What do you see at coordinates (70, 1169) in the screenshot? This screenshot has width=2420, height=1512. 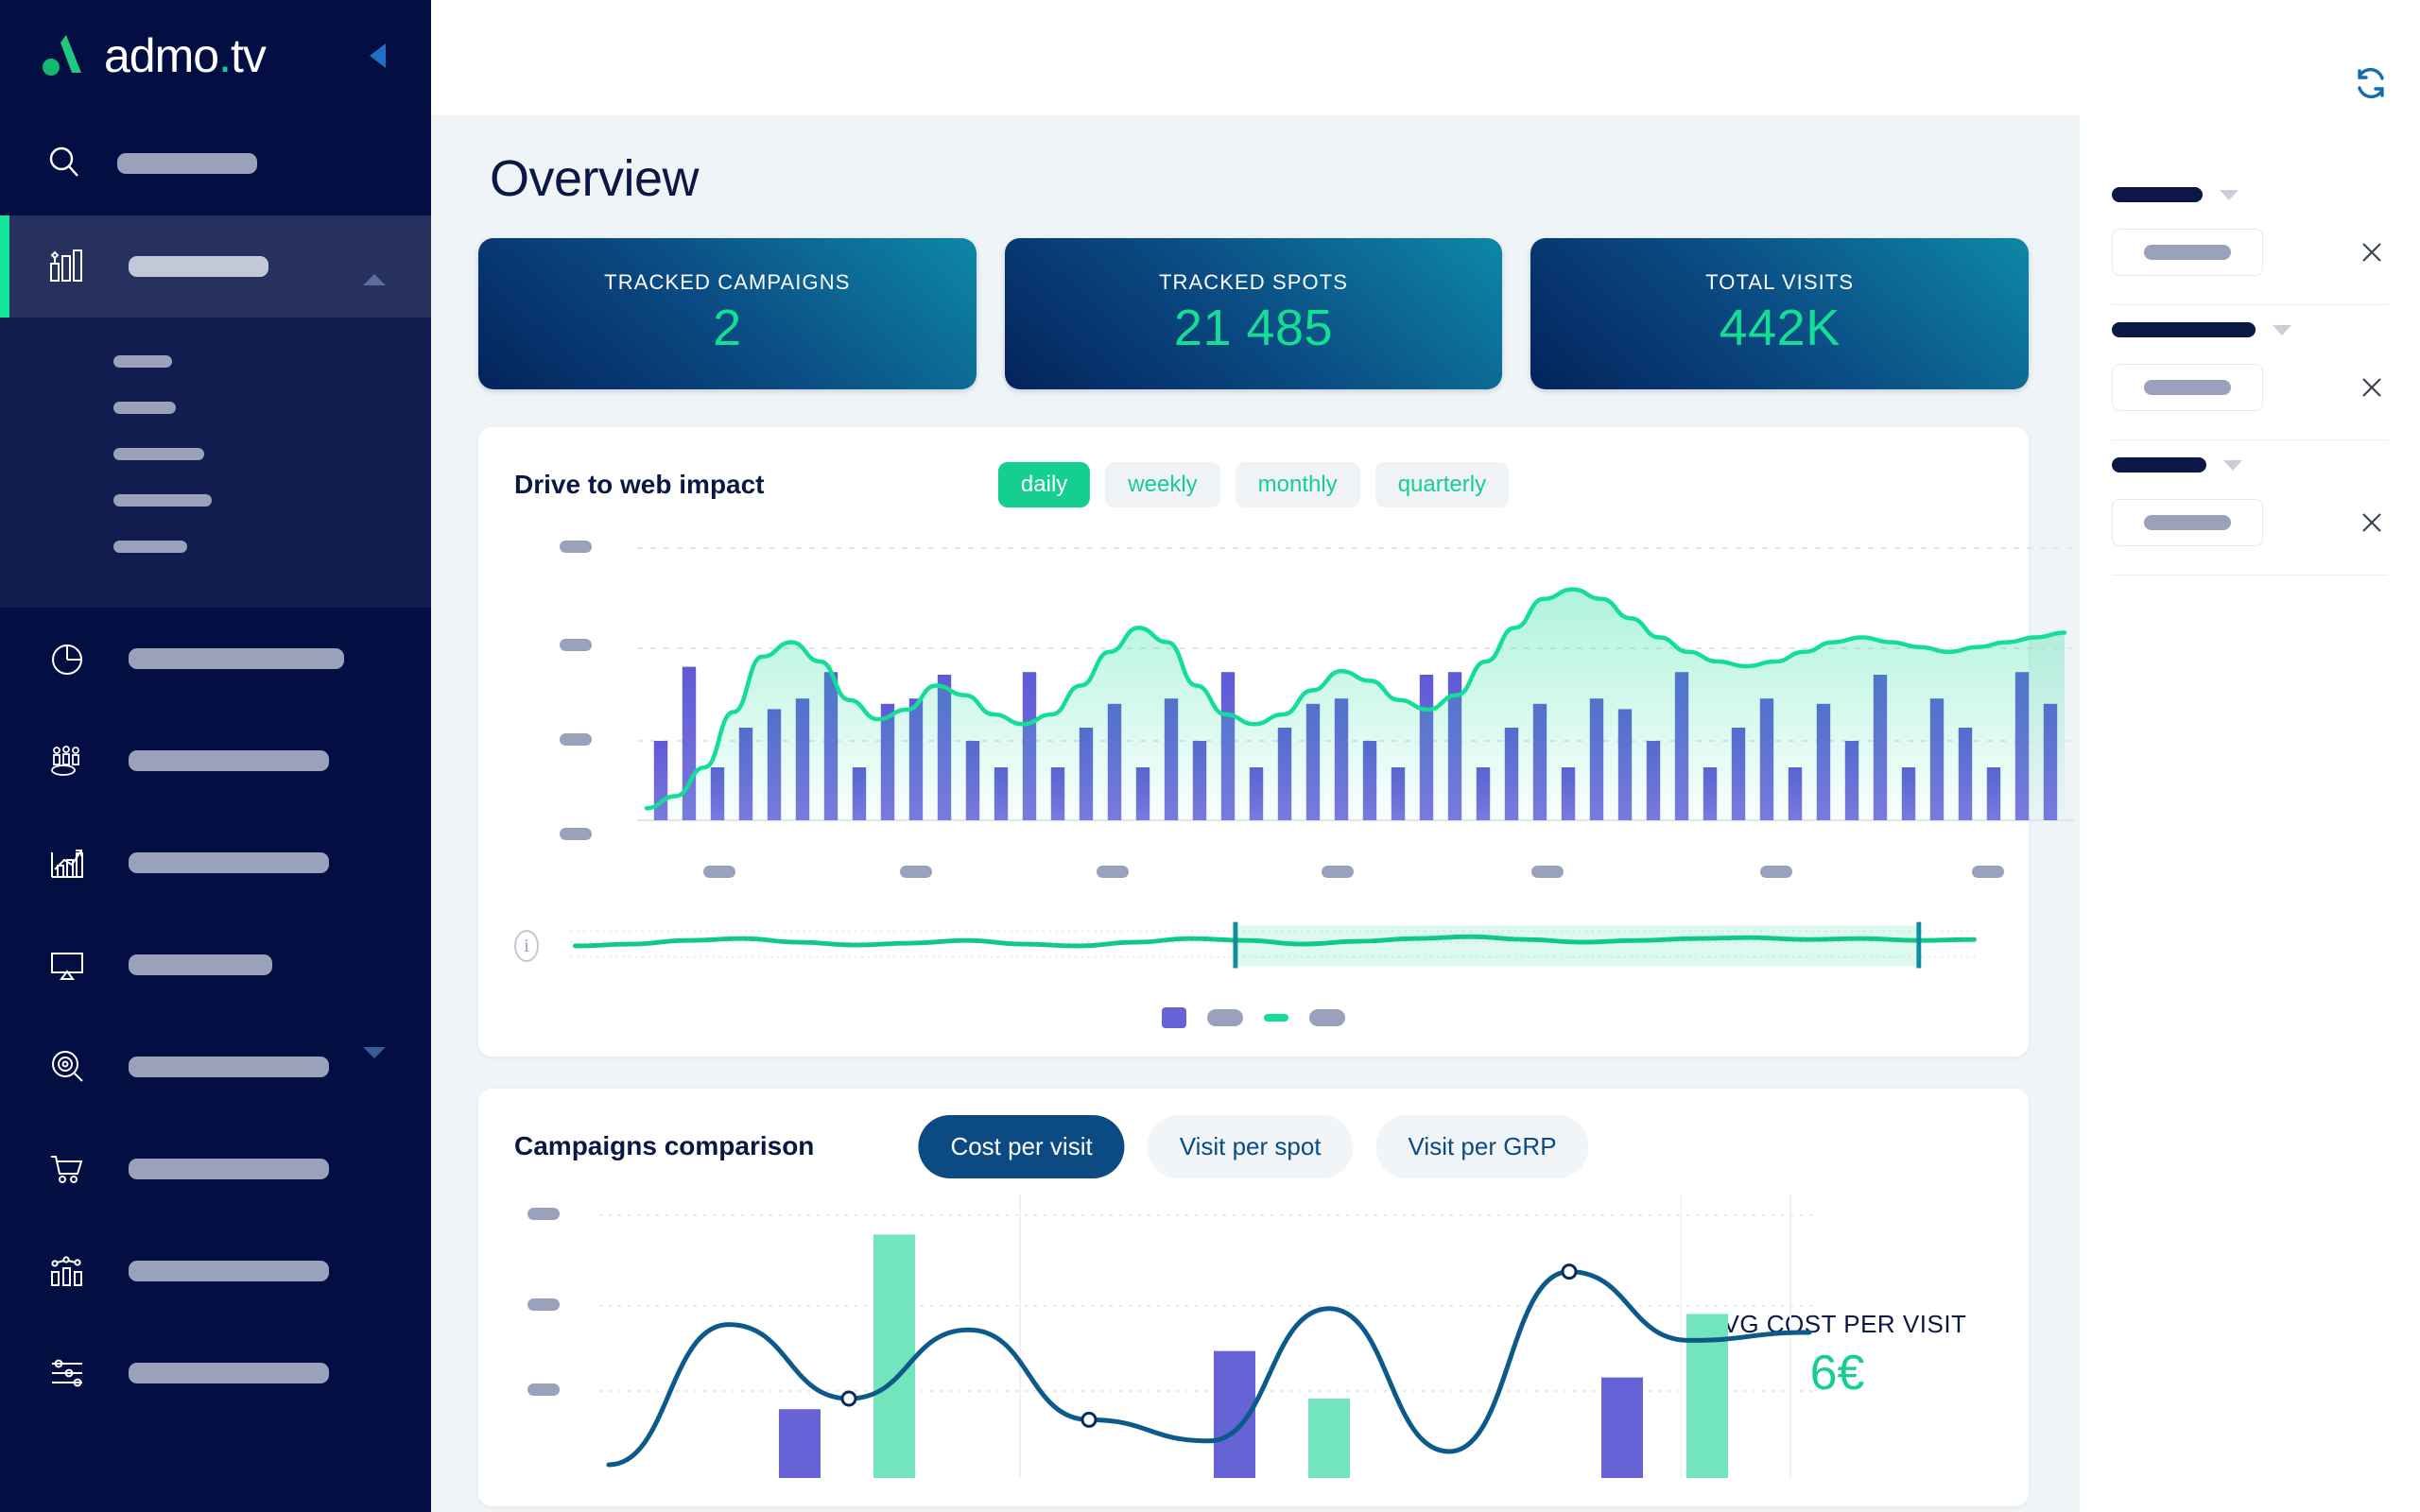 I see `shopping-cart-icon` at bounding box center [70, 1169].